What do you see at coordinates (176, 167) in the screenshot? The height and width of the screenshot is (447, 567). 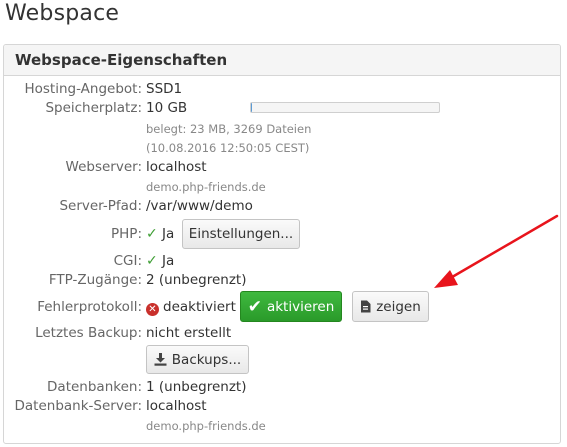 I see `webserver-value: localhost` at bounding box center [176, 167].